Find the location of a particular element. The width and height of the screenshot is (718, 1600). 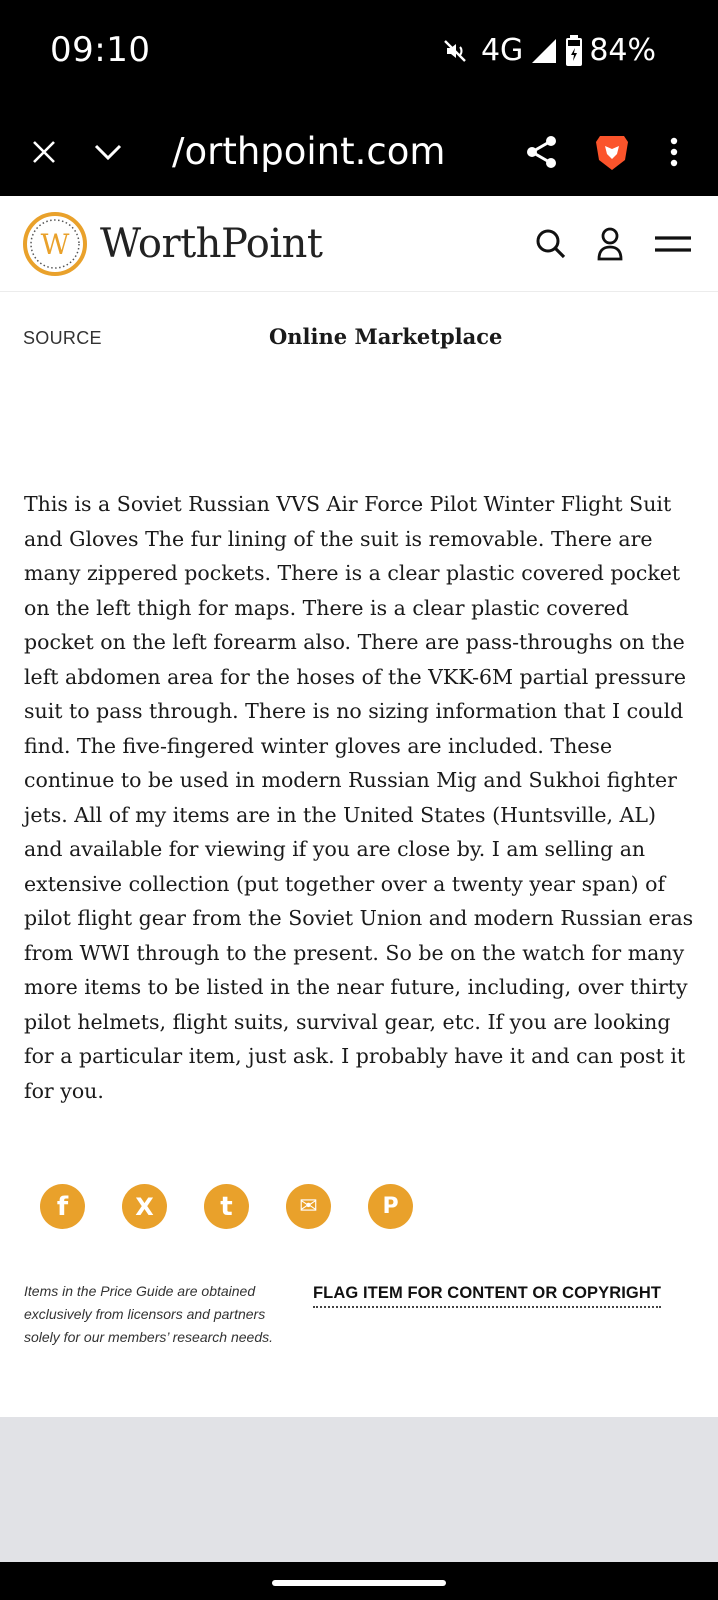

status-bar: 09:10 4G 84% is located at coordinates (359, 54).